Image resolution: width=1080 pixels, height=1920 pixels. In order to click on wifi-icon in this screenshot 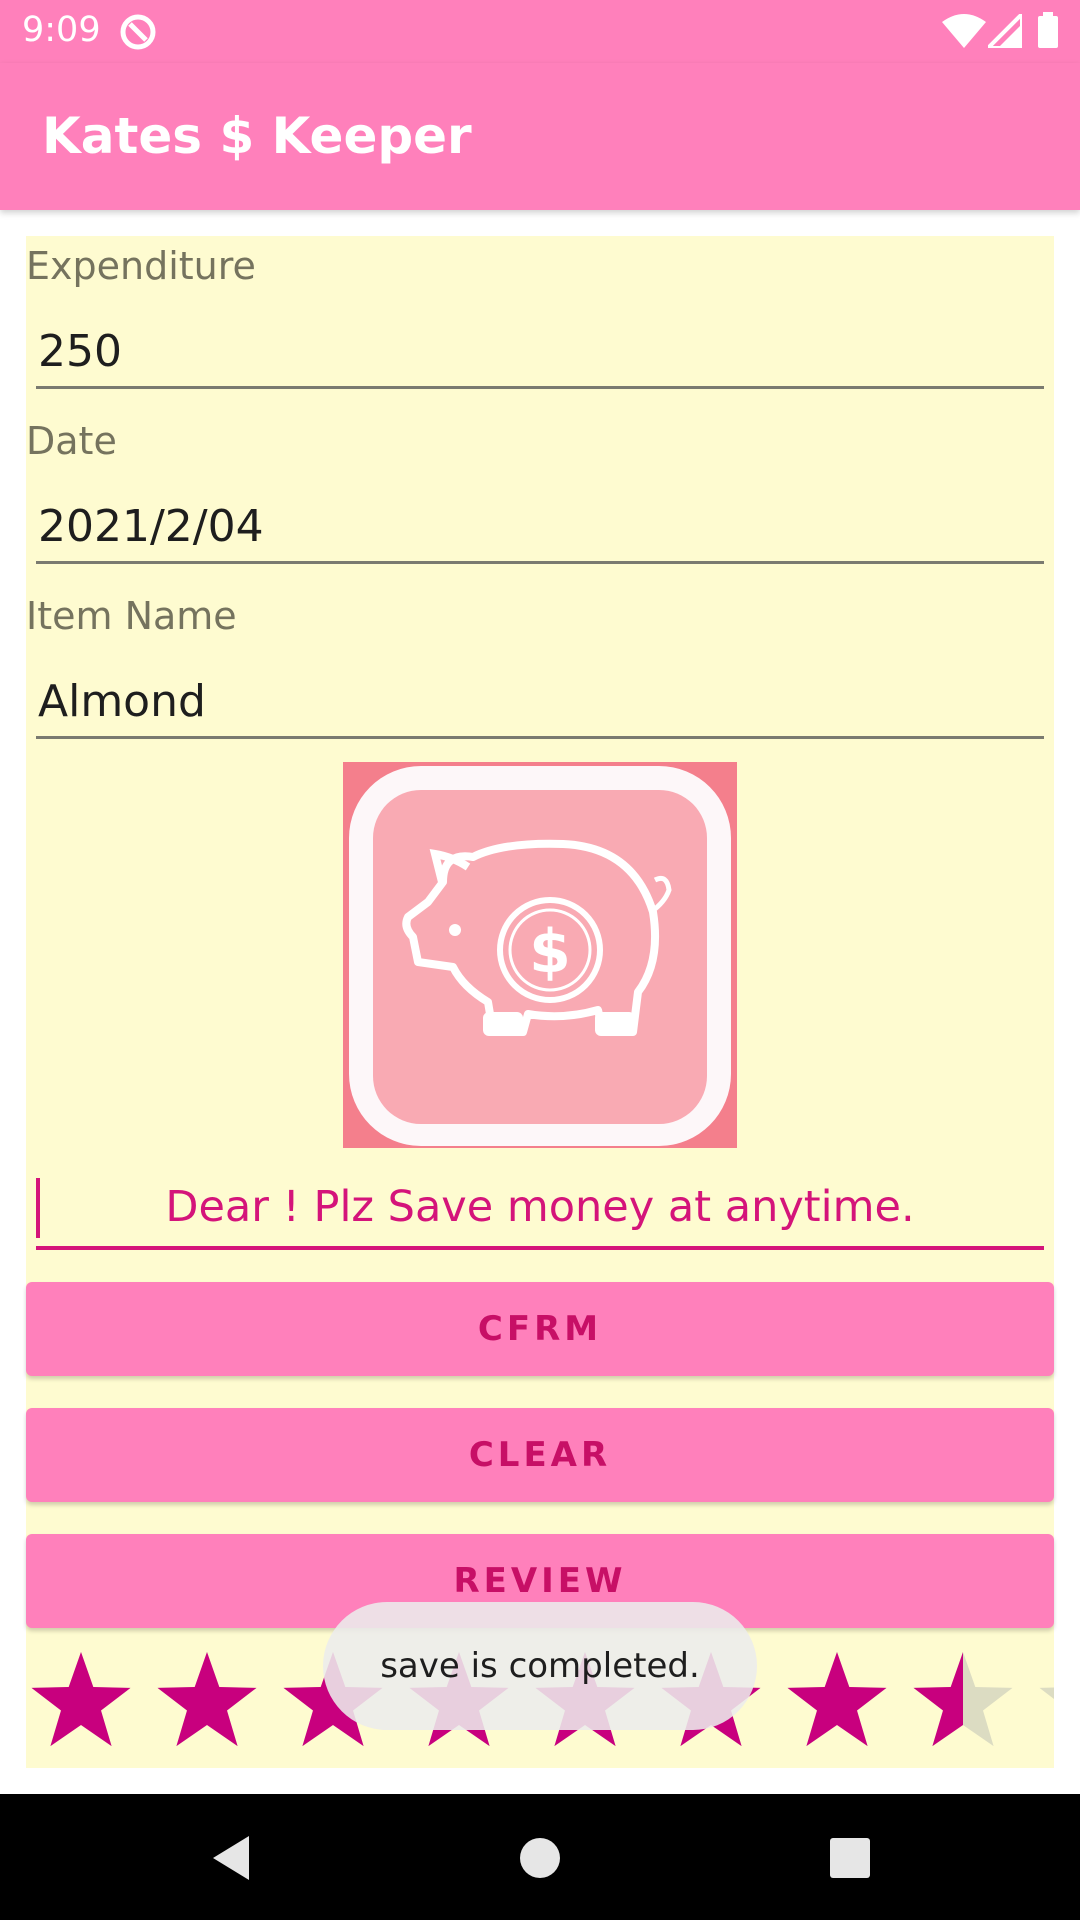, I will do `click(964, 31)`.